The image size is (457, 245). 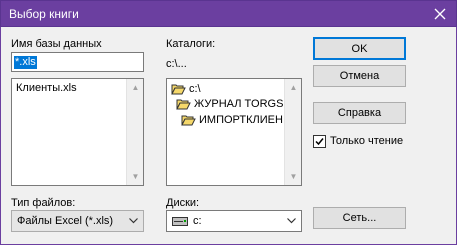 What do you see at coordinates (134, 132) in the screenshot?
I see `file-list-scrollbar: ▲ ▼` at bounding box center [134, 132].